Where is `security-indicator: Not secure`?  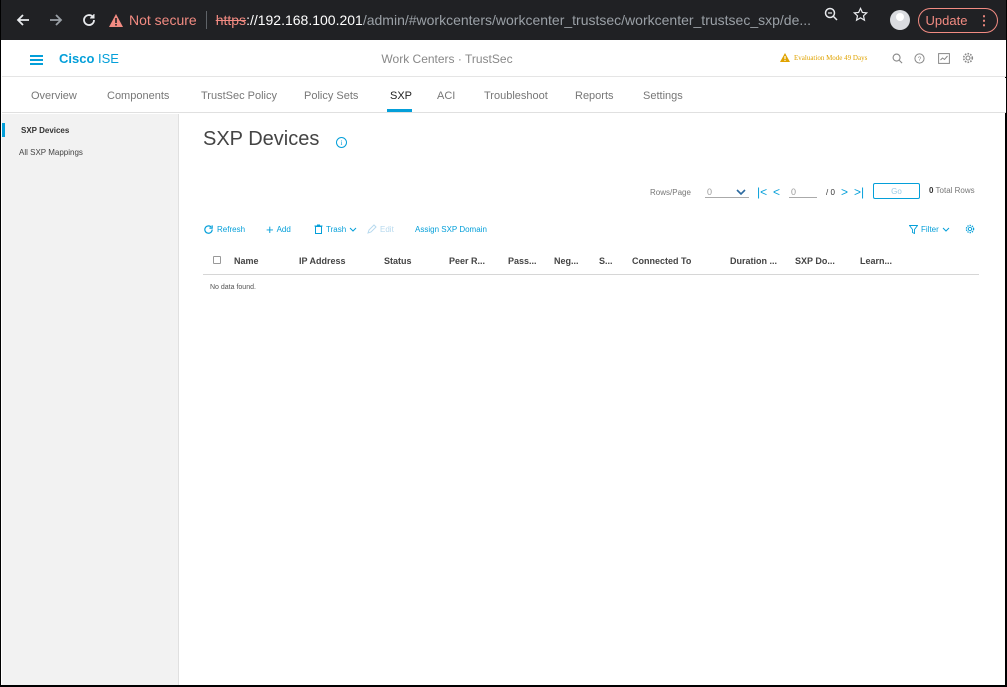 security-indicator: Not secure is located at coordinates (153, 20).